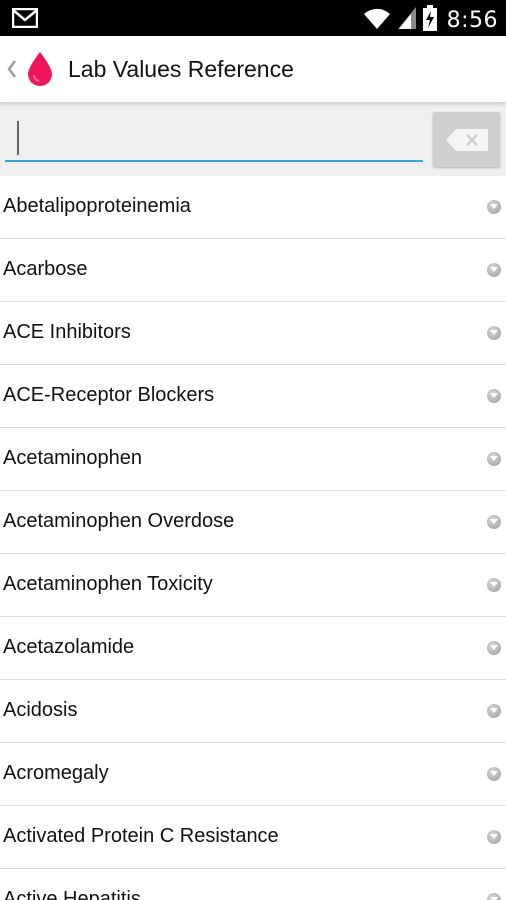 The width and height of the screenshot is (506, 900). Describe the element at coordinates (253, 207) in the screenshot. I see `list-item: Abetalipoproteinemia` at that location.